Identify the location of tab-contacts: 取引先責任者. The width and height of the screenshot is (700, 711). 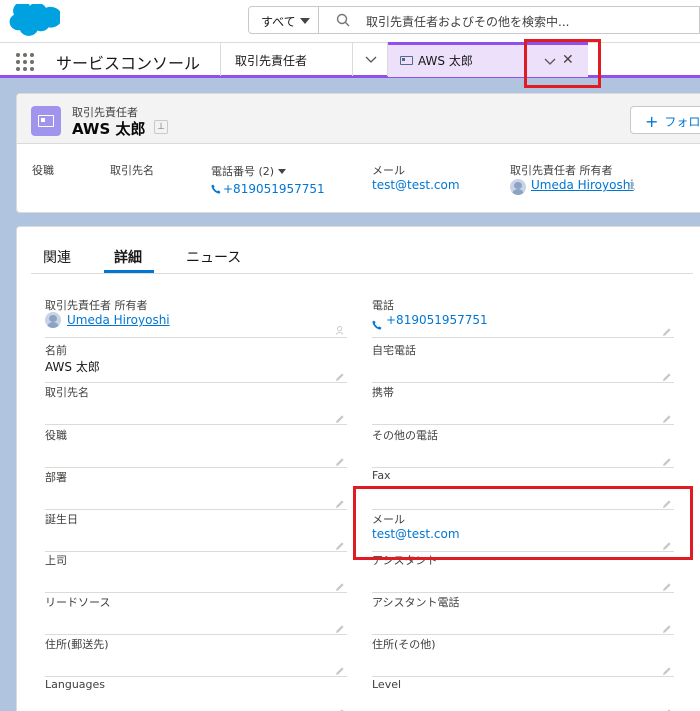
(286, 59).